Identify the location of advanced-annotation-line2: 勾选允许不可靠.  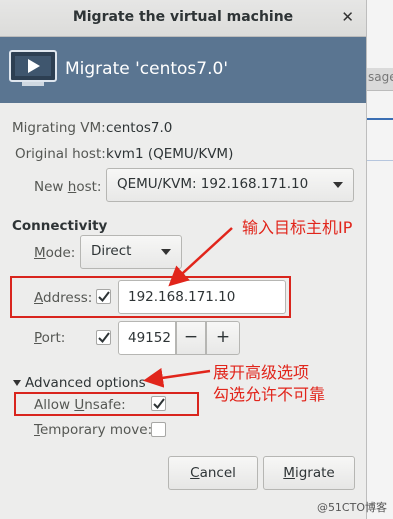
(269, 394).